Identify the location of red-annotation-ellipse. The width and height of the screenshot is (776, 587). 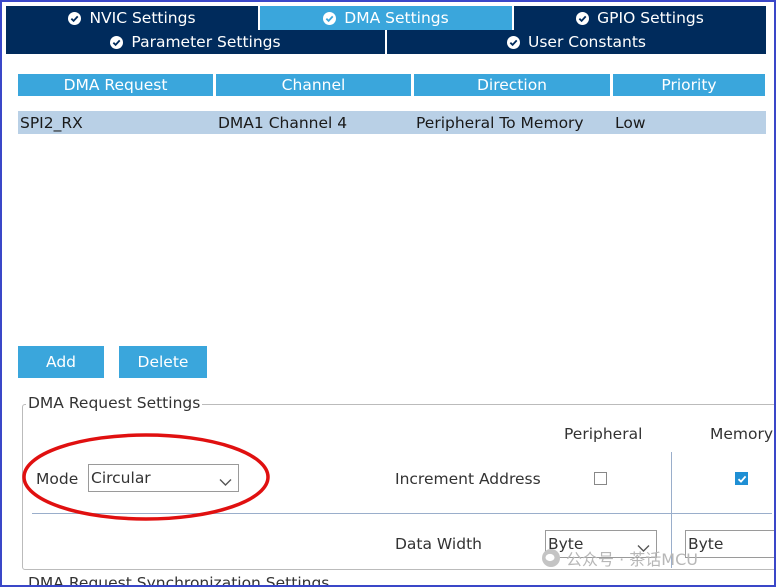
(146, 477).